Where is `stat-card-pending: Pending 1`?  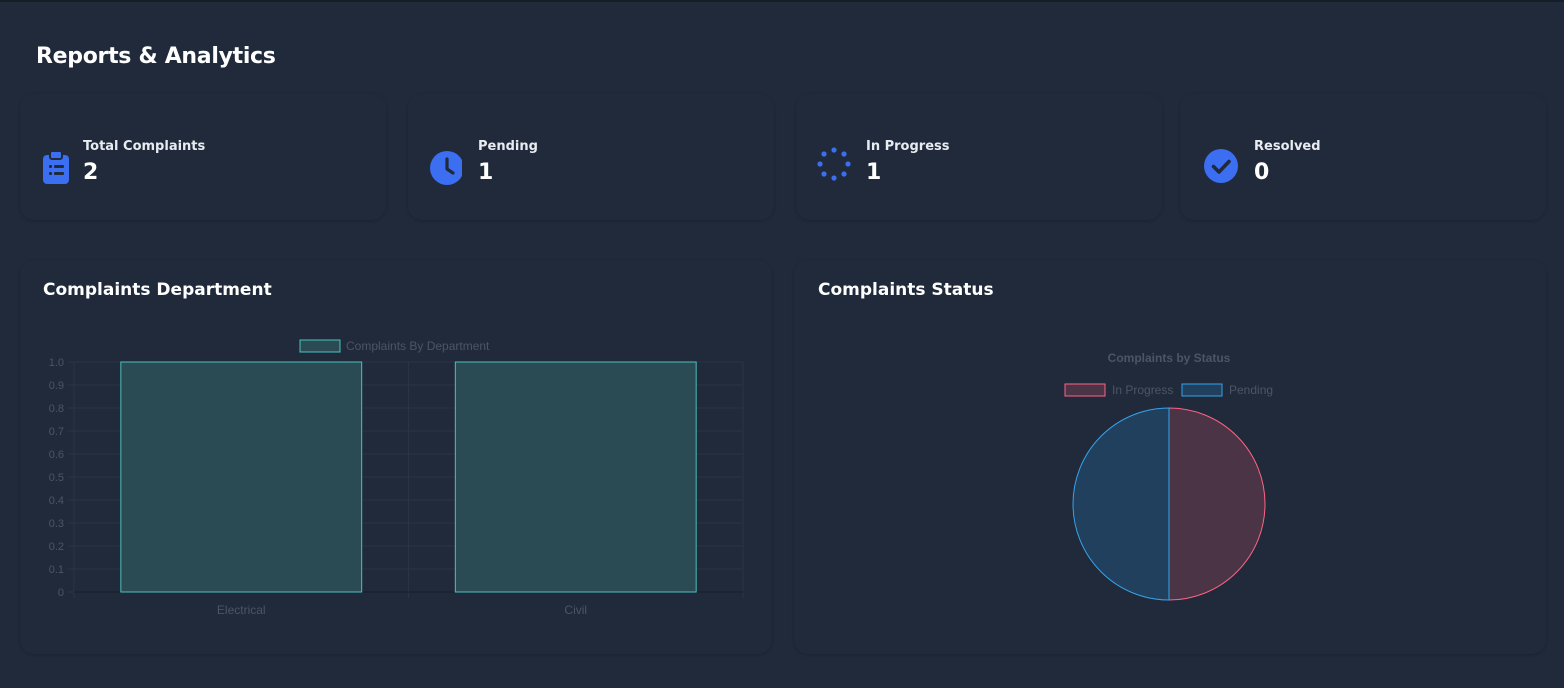 stat-card-pending: Pending 1 is located at coordinates (591, 157).